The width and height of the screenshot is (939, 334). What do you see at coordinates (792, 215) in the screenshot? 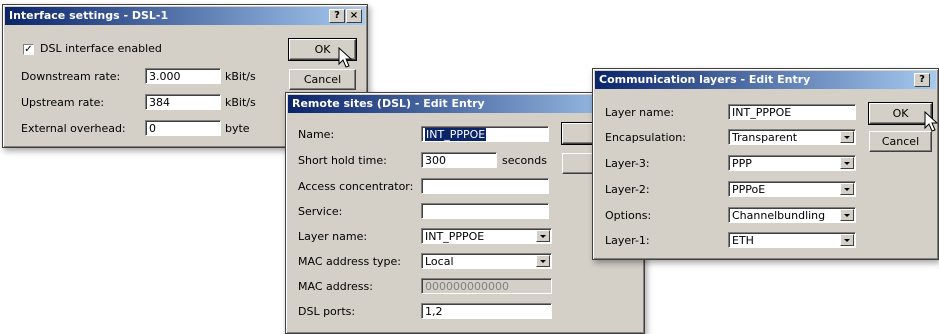
I see `options-select: Channelbundling` at bounding box center [792, 215].